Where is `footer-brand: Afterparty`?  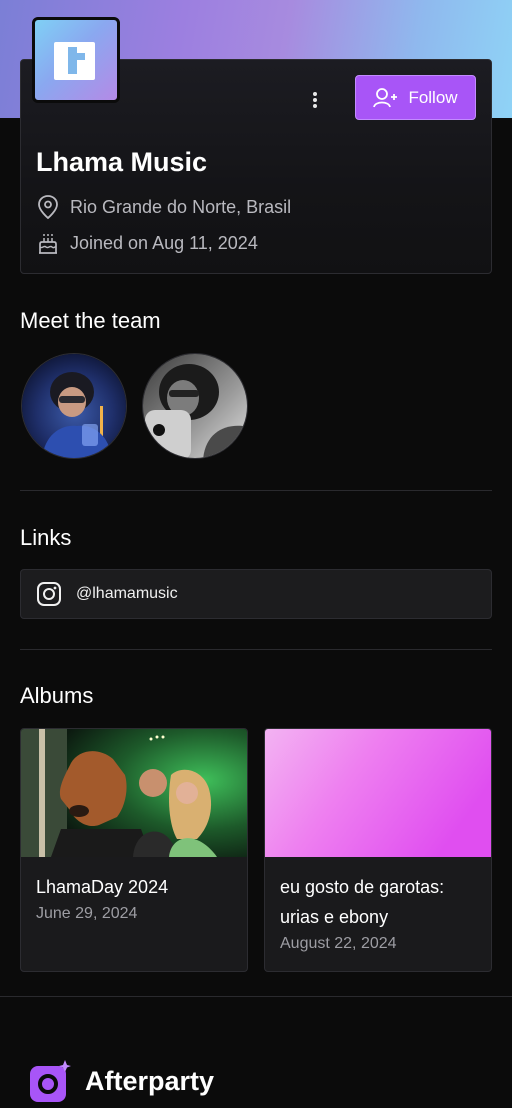
footer-brand: Afterparty is located at coordinates (150, 1080).